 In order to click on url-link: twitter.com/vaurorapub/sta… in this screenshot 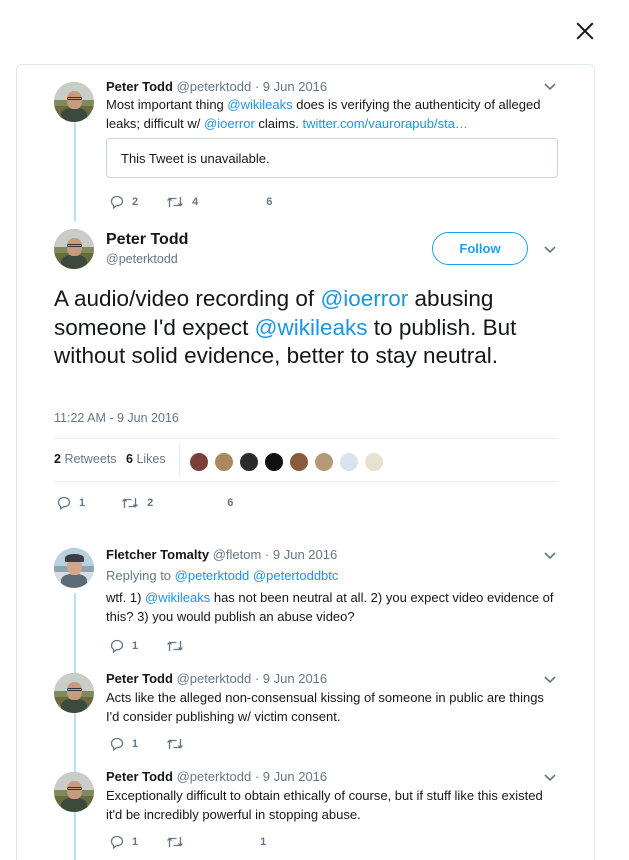, I will do `click(384, 123)`.